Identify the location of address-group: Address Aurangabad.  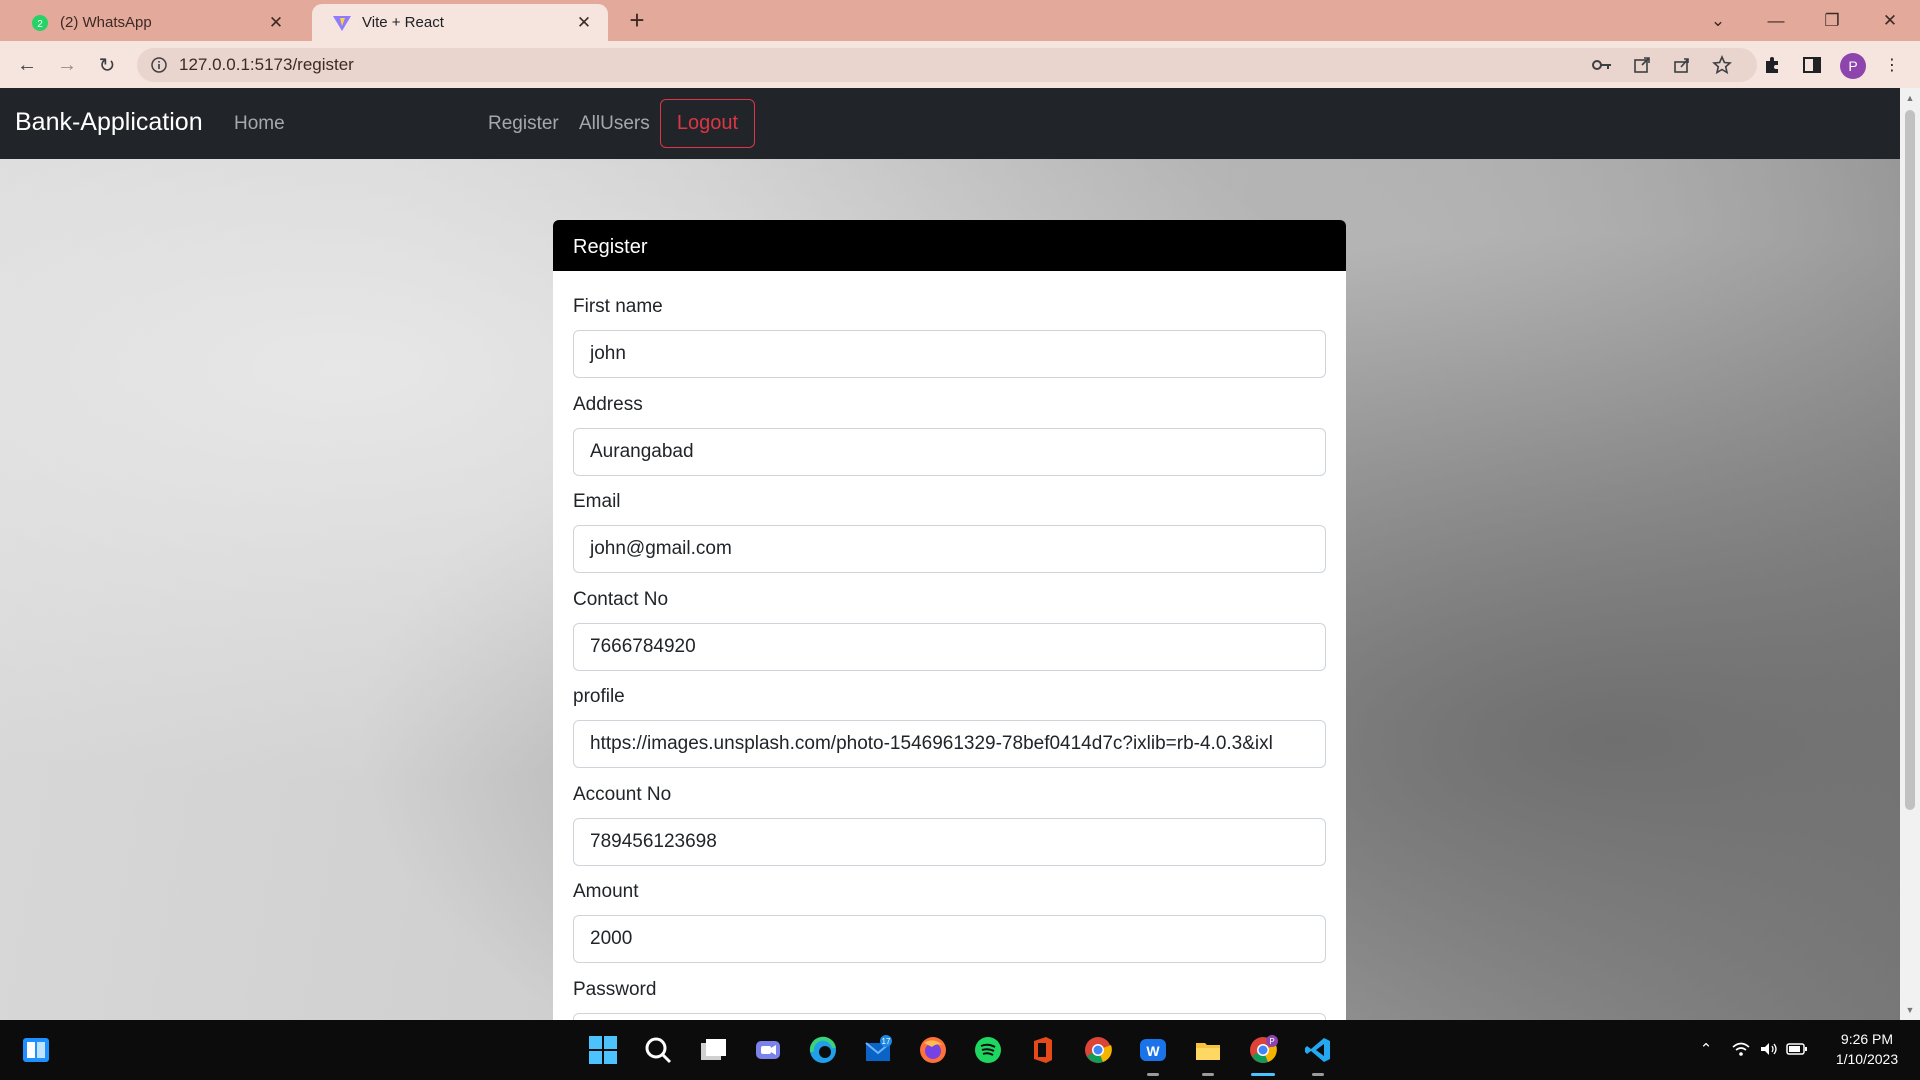
(949, 422).